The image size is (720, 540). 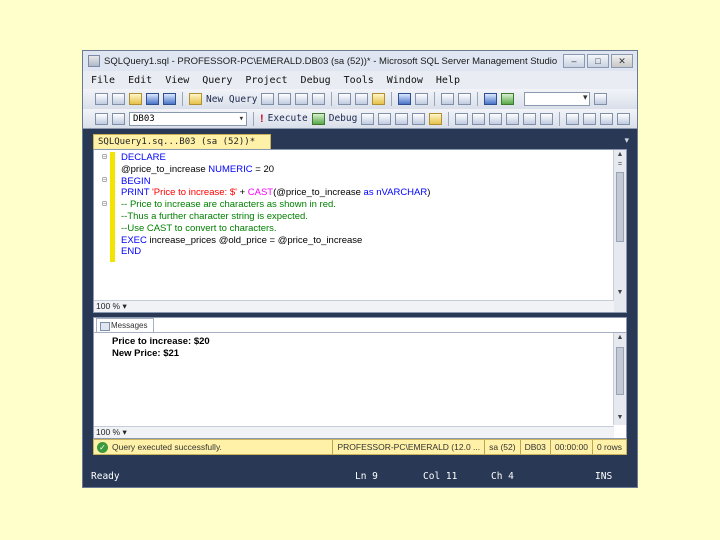 What do you see at coordinates (419, 118) in the screenshot?
I see `query-options-icon` at bounding box center [419, 118].